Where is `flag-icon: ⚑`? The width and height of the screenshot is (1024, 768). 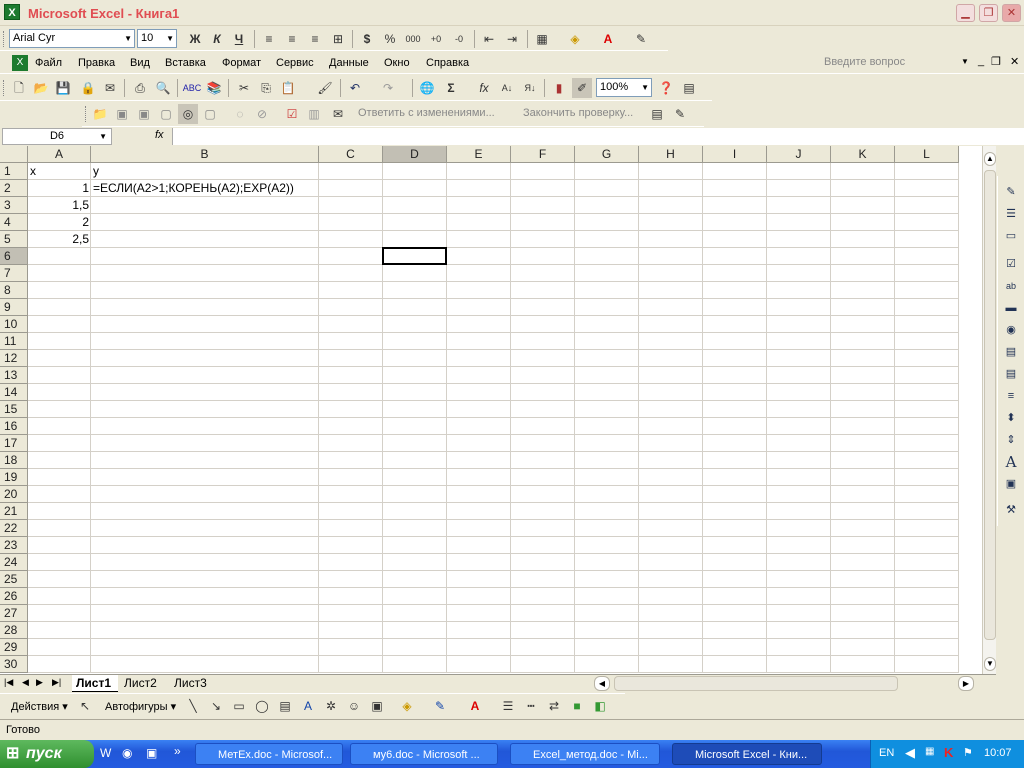
flag-icon: ⚑ is located at coordinates (968, 752).